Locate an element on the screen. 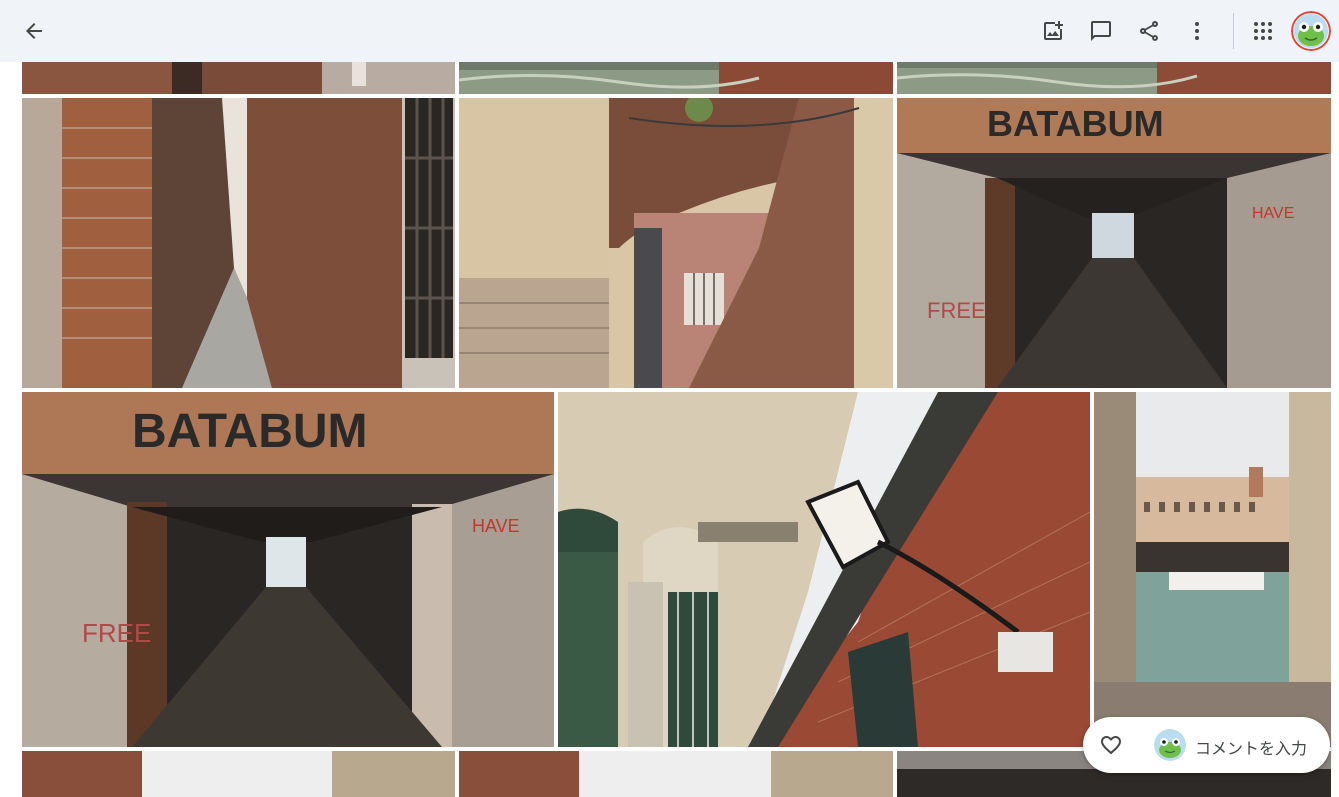 This screenshot has width=1339, height=797. photo-arch-passage is located at coordinates (676, 243).